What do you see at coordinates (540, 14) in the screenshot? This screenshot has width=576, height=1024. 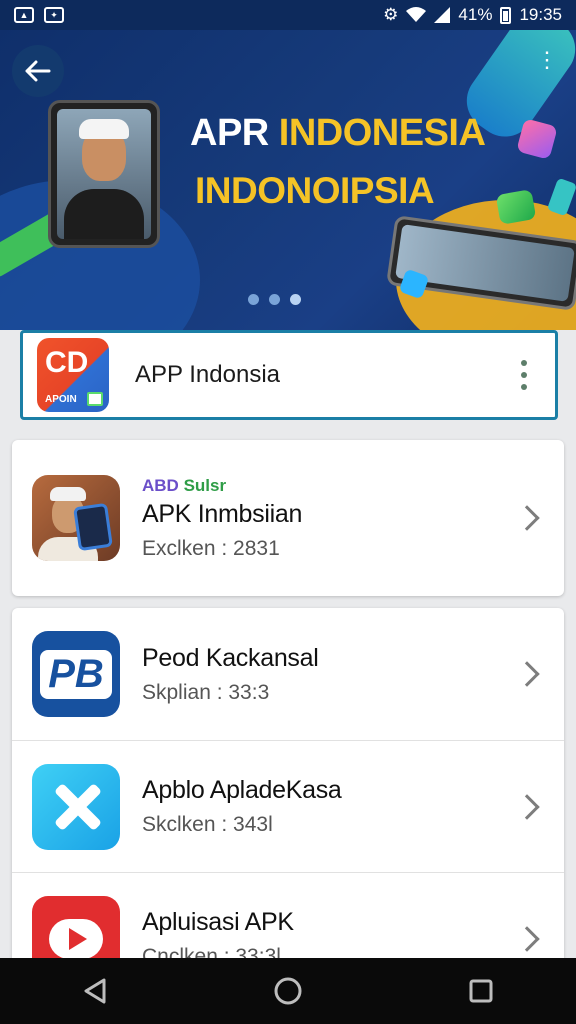 I see `clock: 19:35` at bounding box center [540, 14].